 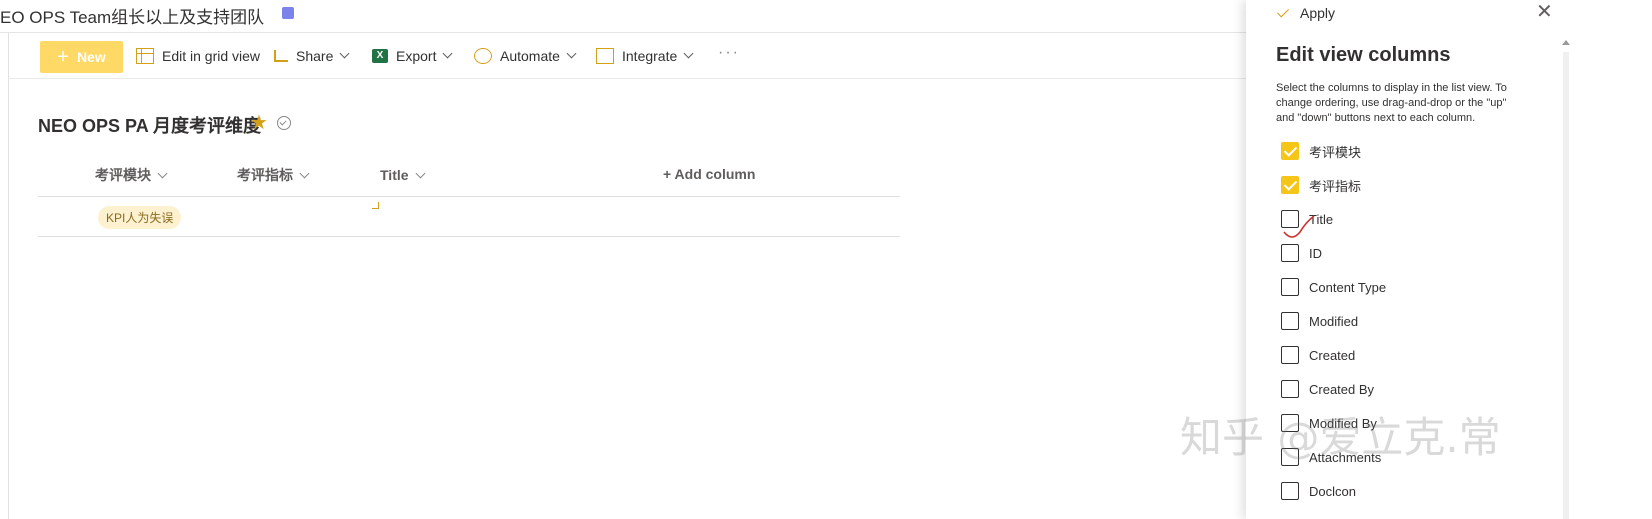 What do you see at coordinates (1315, 253) in the screenshot?
I see `column-option-label: ID` at bounding box center [1315, 253].